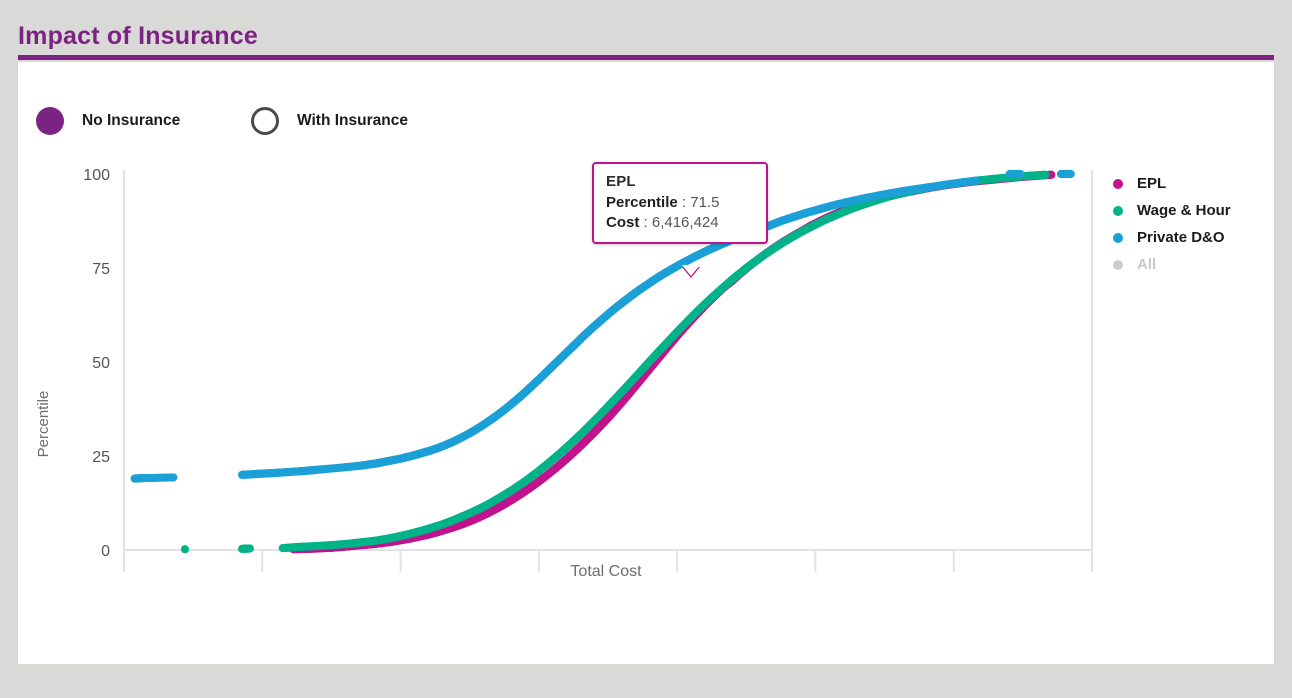  Describe the element at coordinates (1193, 264) in the screenshot. I see `legend-item-all: All` at that location.